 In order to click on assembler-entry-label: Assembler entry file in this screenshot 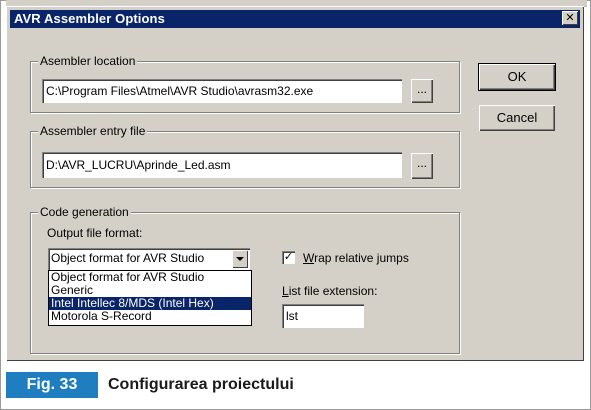, I will do `click(93, 131)`.